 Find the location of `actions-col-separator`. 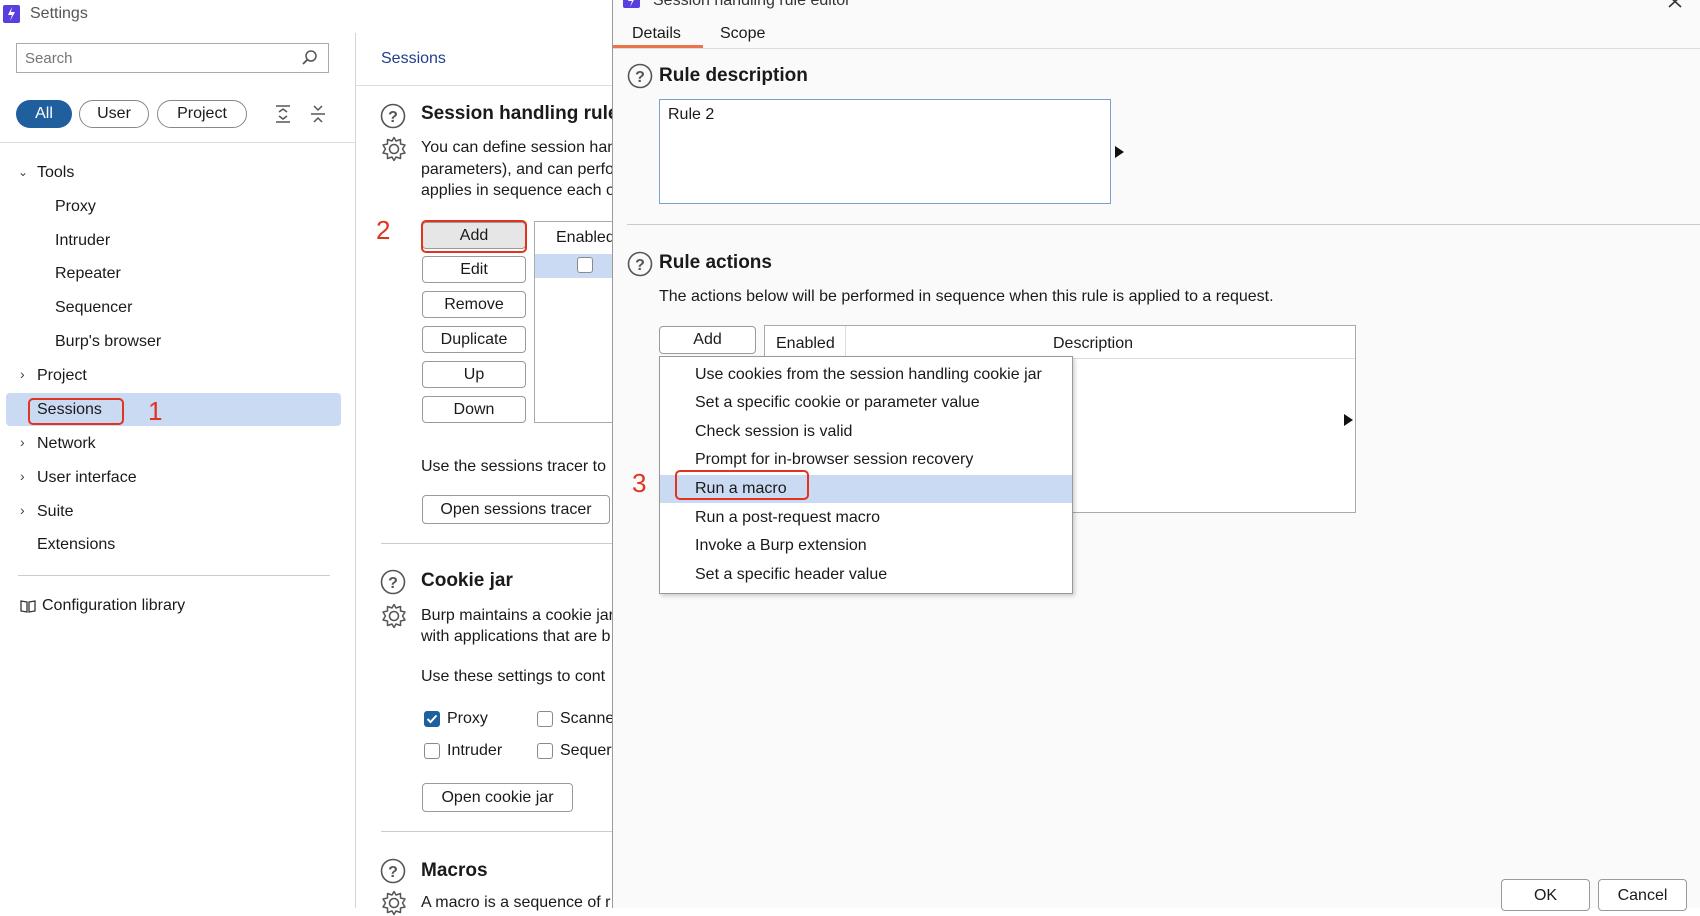

actions-col-separator is located at coordinates (845, 342).